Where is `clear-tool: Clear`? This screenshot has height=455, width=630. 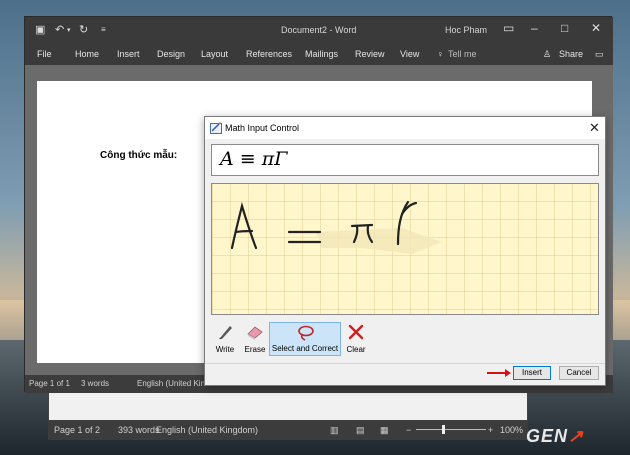 clear-tool: Clear is located at coordinates (356, 339).